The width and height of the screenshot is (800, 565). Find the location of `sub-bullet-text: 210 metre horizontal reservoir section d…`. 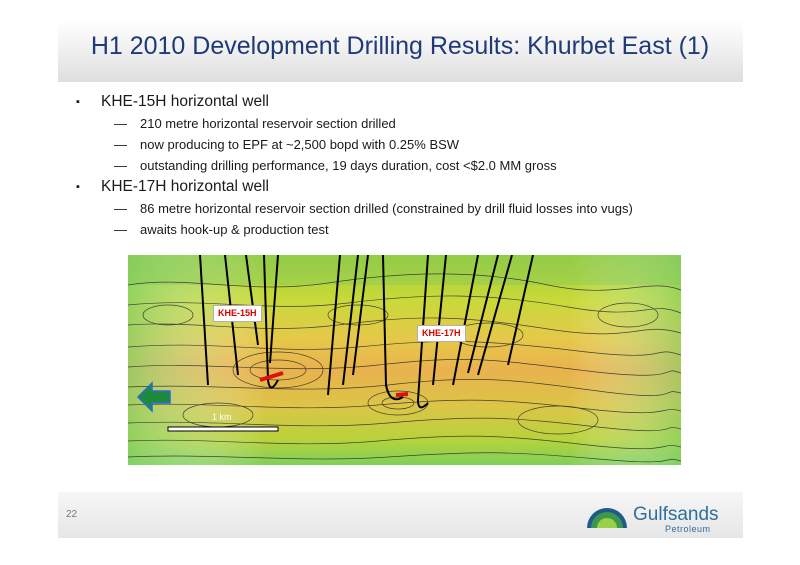

sub-bullet-text: 210 metre horizontal reservoir section d… is located at coordinates (268, 123).